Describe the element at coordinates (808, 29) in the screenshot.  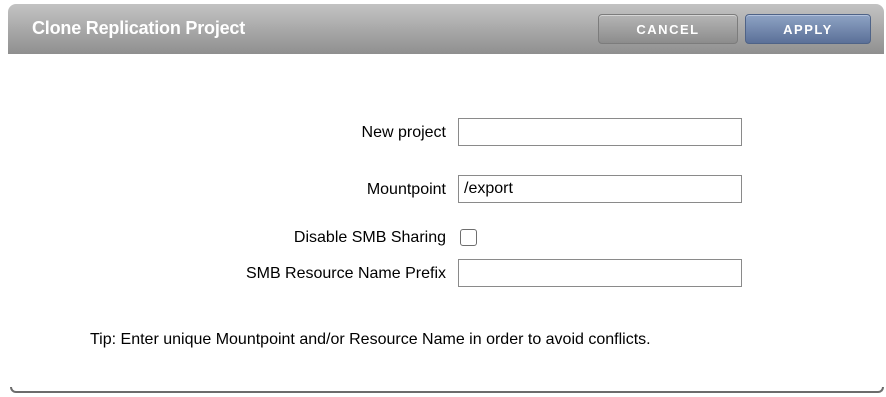
I see `apply-button: APPLY` at that location.